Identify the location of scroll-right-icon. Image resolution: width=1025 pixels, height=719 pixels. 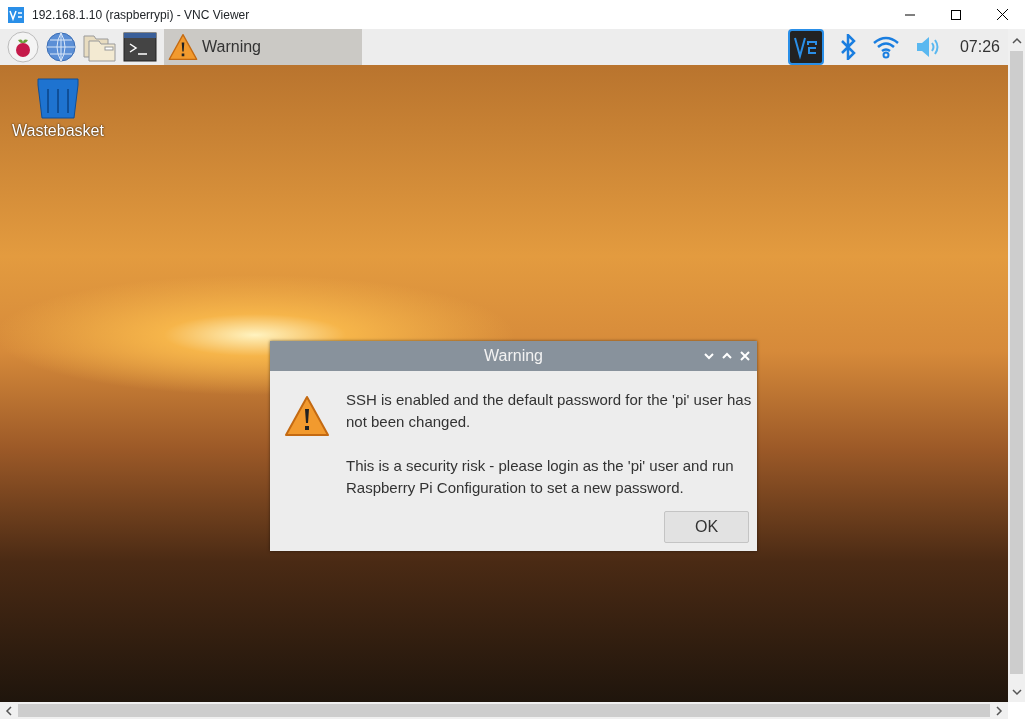
(999, 710).